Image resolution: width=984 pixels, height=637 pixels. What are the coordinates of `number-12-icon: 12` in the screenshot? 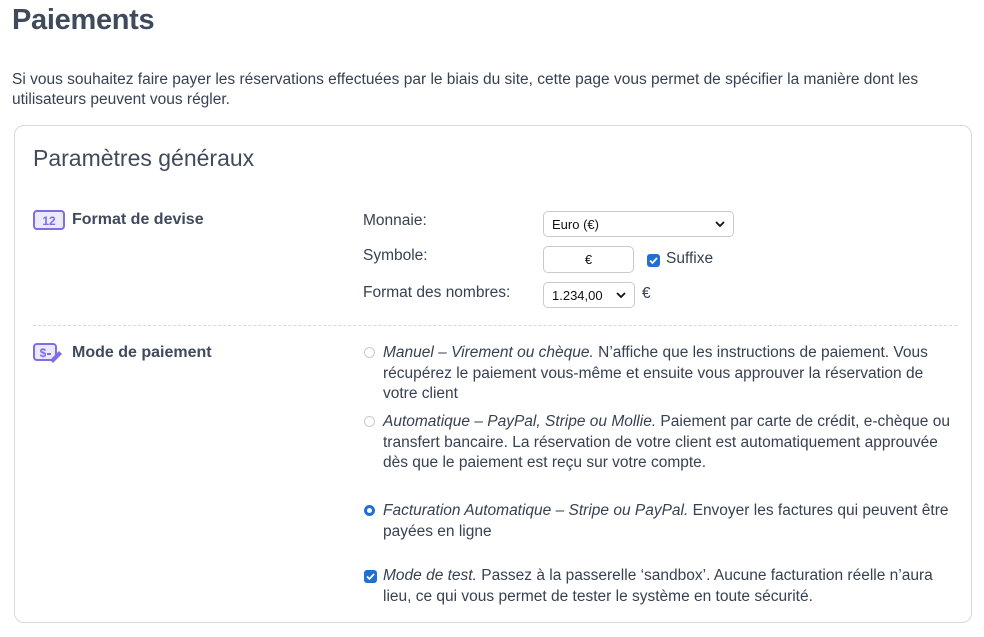 It's located at (49, 220).